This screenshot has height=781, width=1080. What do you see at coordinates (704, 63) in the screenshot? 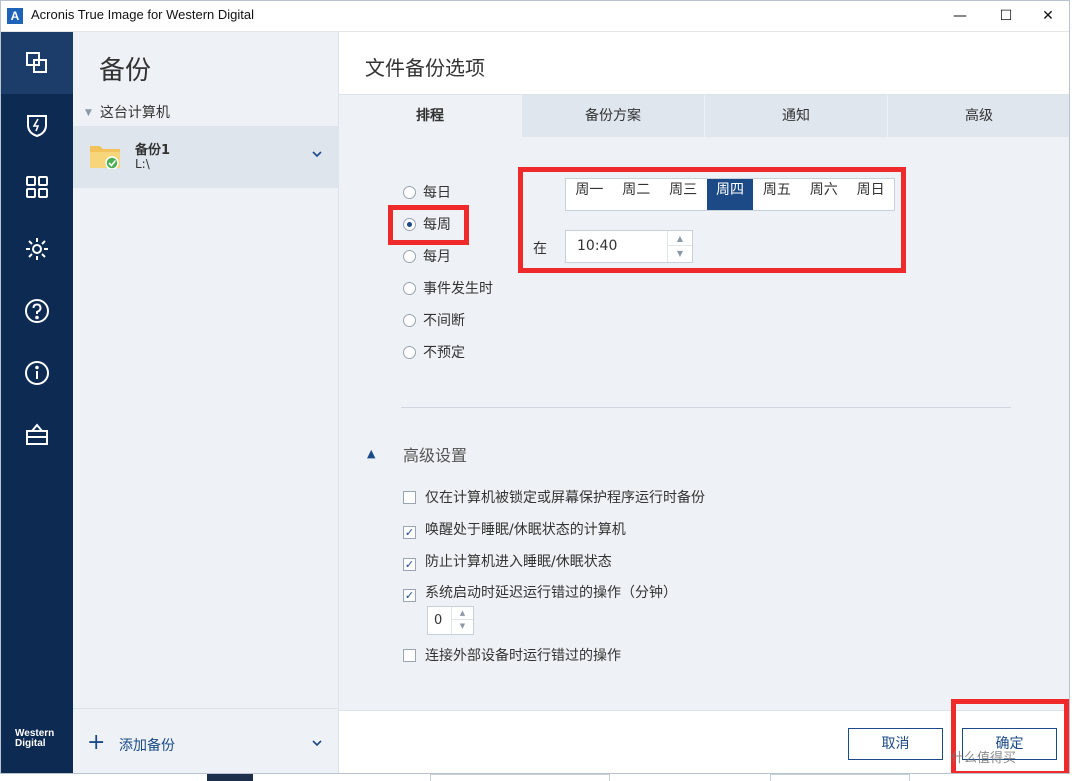
I see `options-header: 文件备份选项` at bounding box center [704, 63].